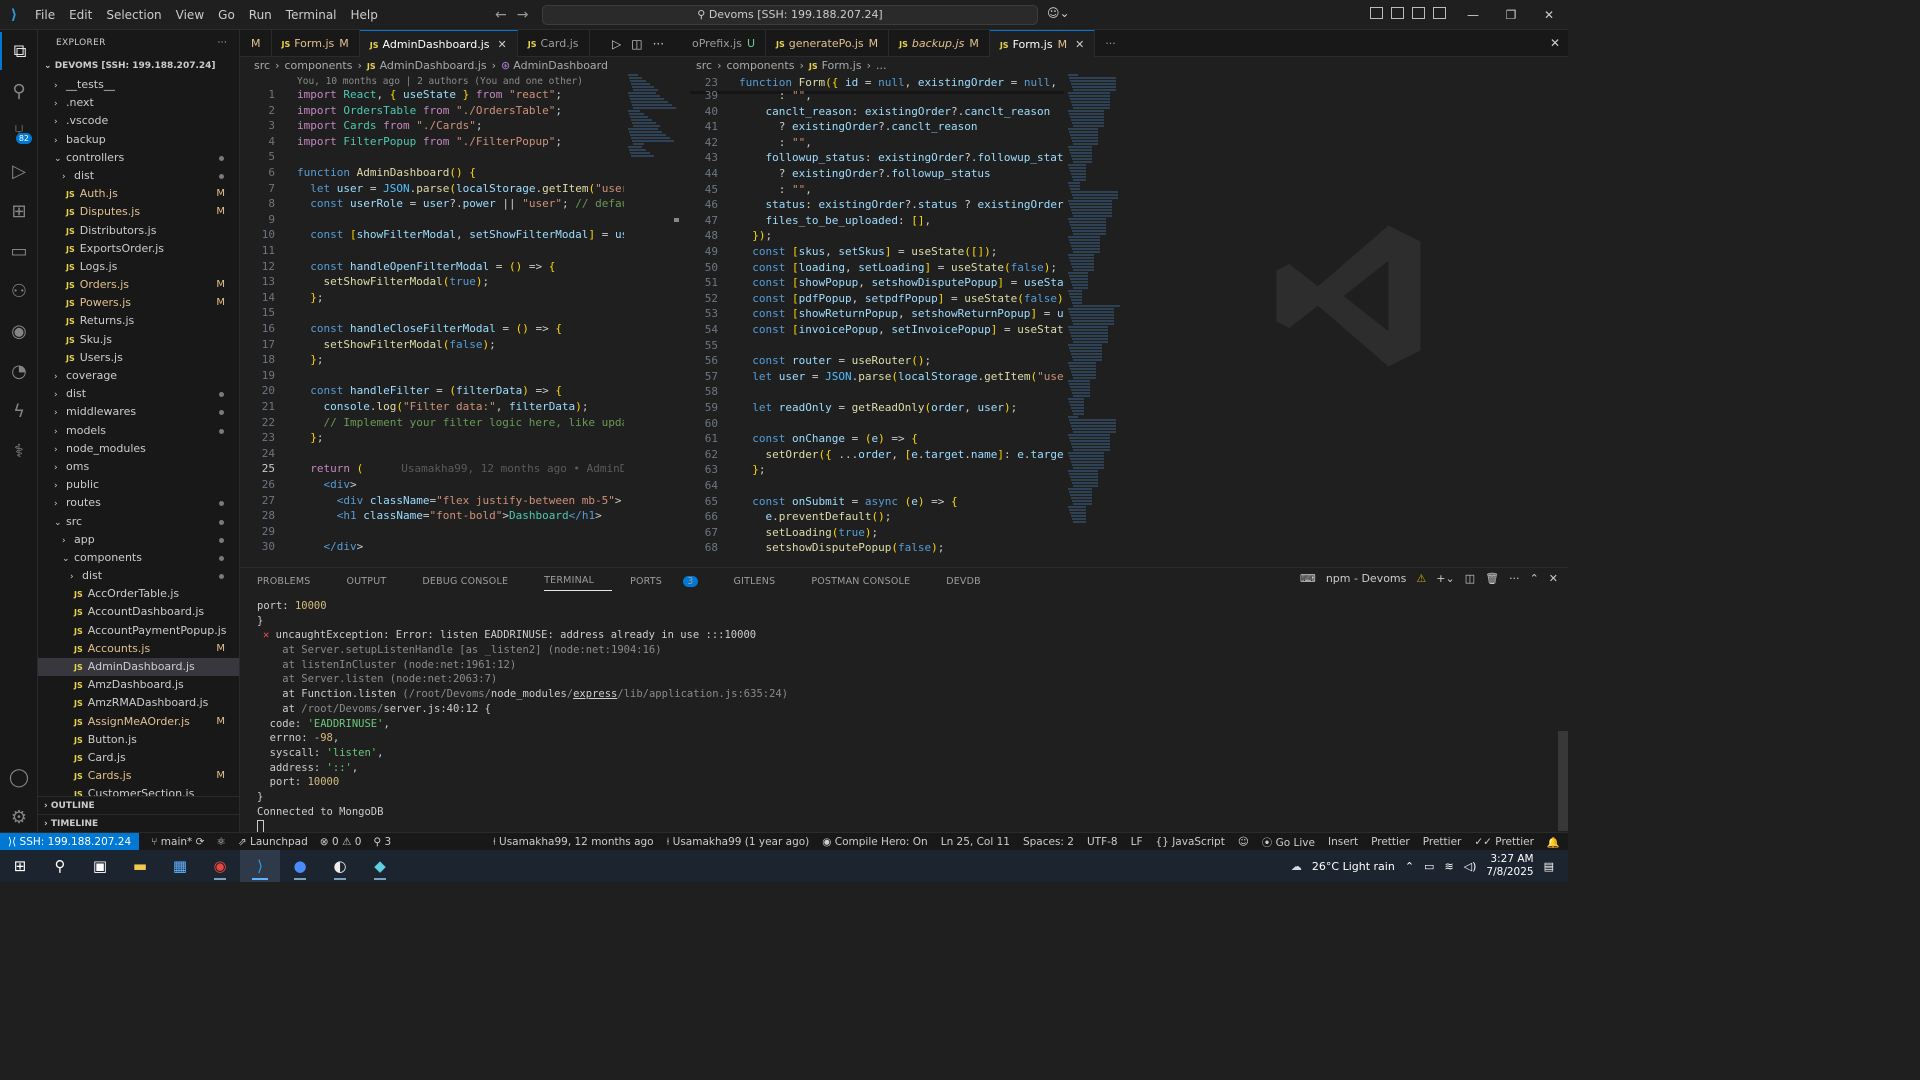 The image size is (1920, 1080). What do you see at coordinates (138, 631) in the screenshot?
I see `file-item: JS AccountPaymentPopup.js` at bounding box center [138, 631].